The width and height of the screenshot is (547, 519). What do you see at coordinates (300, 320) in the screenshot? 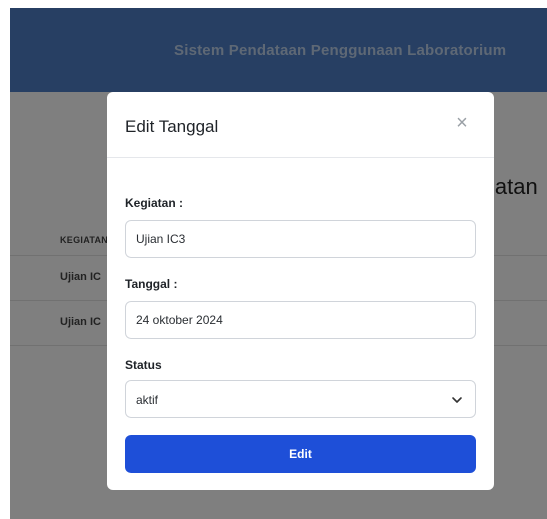
I see `tanggal-input` at bounding box center [300, 320].